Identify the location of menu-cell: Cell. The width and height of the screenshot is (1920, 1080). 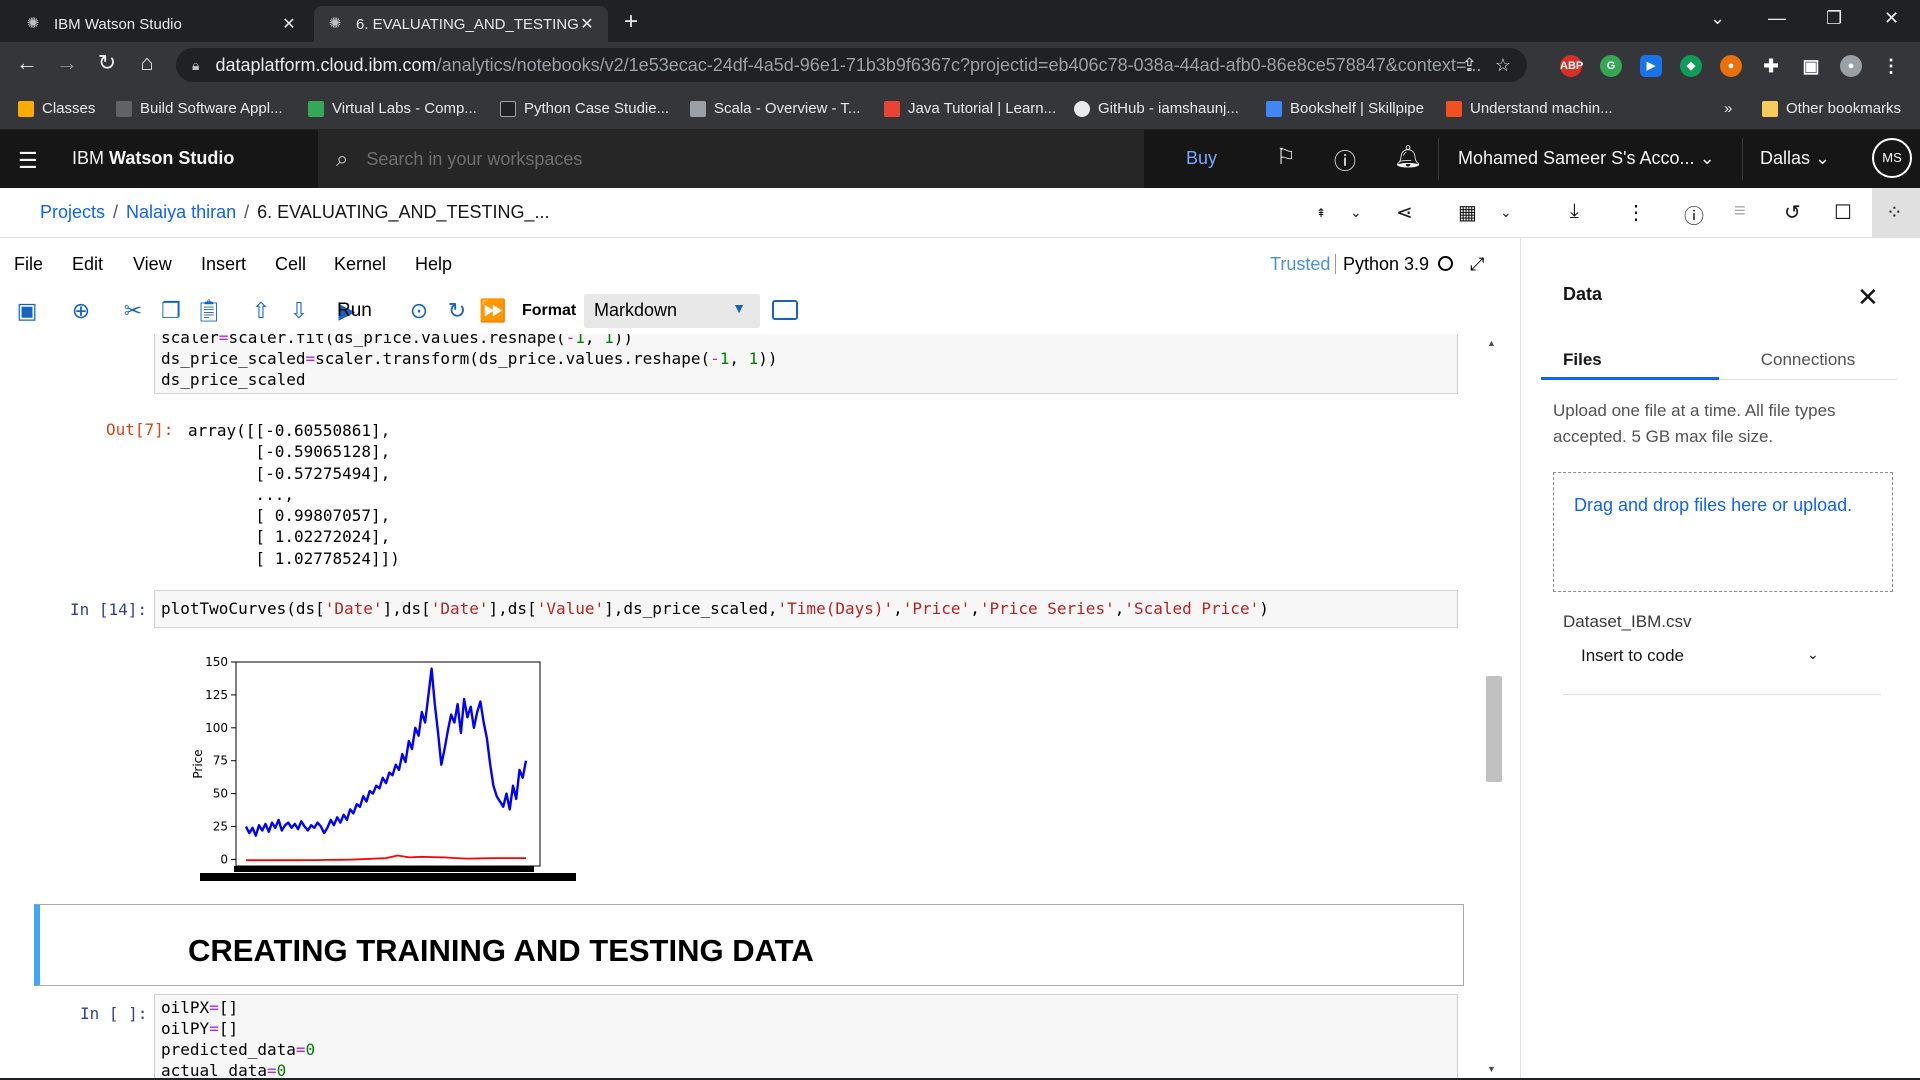
(290, 264).